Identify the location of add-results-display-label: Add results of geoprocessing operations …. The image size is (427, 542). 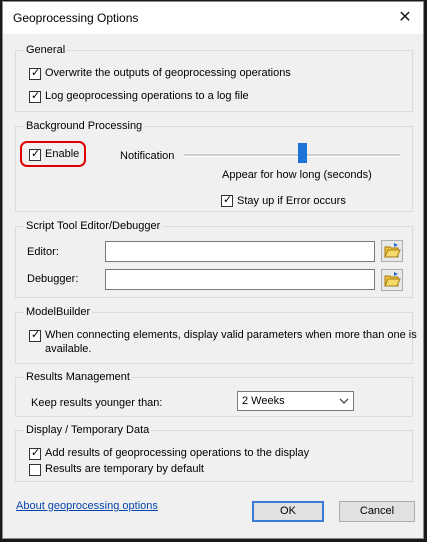
(177, 453).